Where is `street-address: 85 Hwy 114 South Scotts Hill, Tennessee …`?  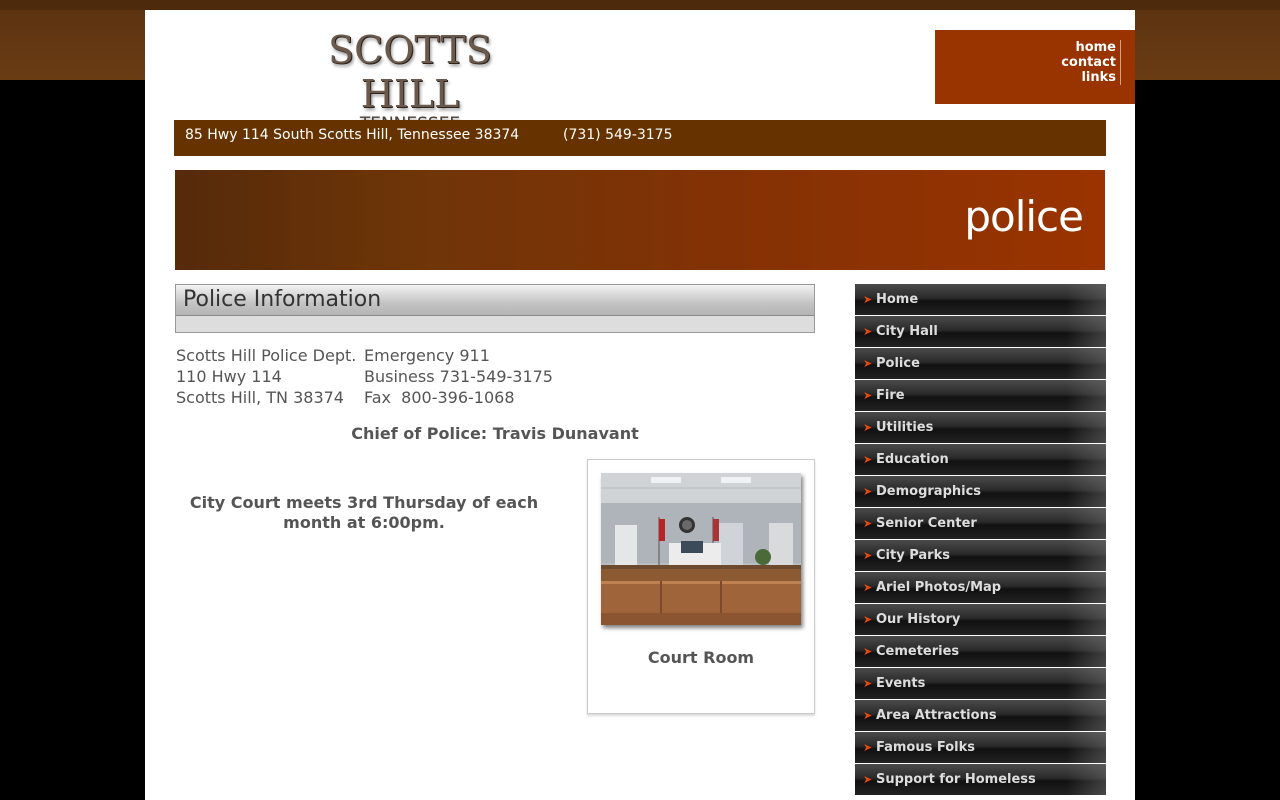
street-address: 85 Hwy 114 South Scotts Hill, Tennessee … is located at coordinates (352, 135).